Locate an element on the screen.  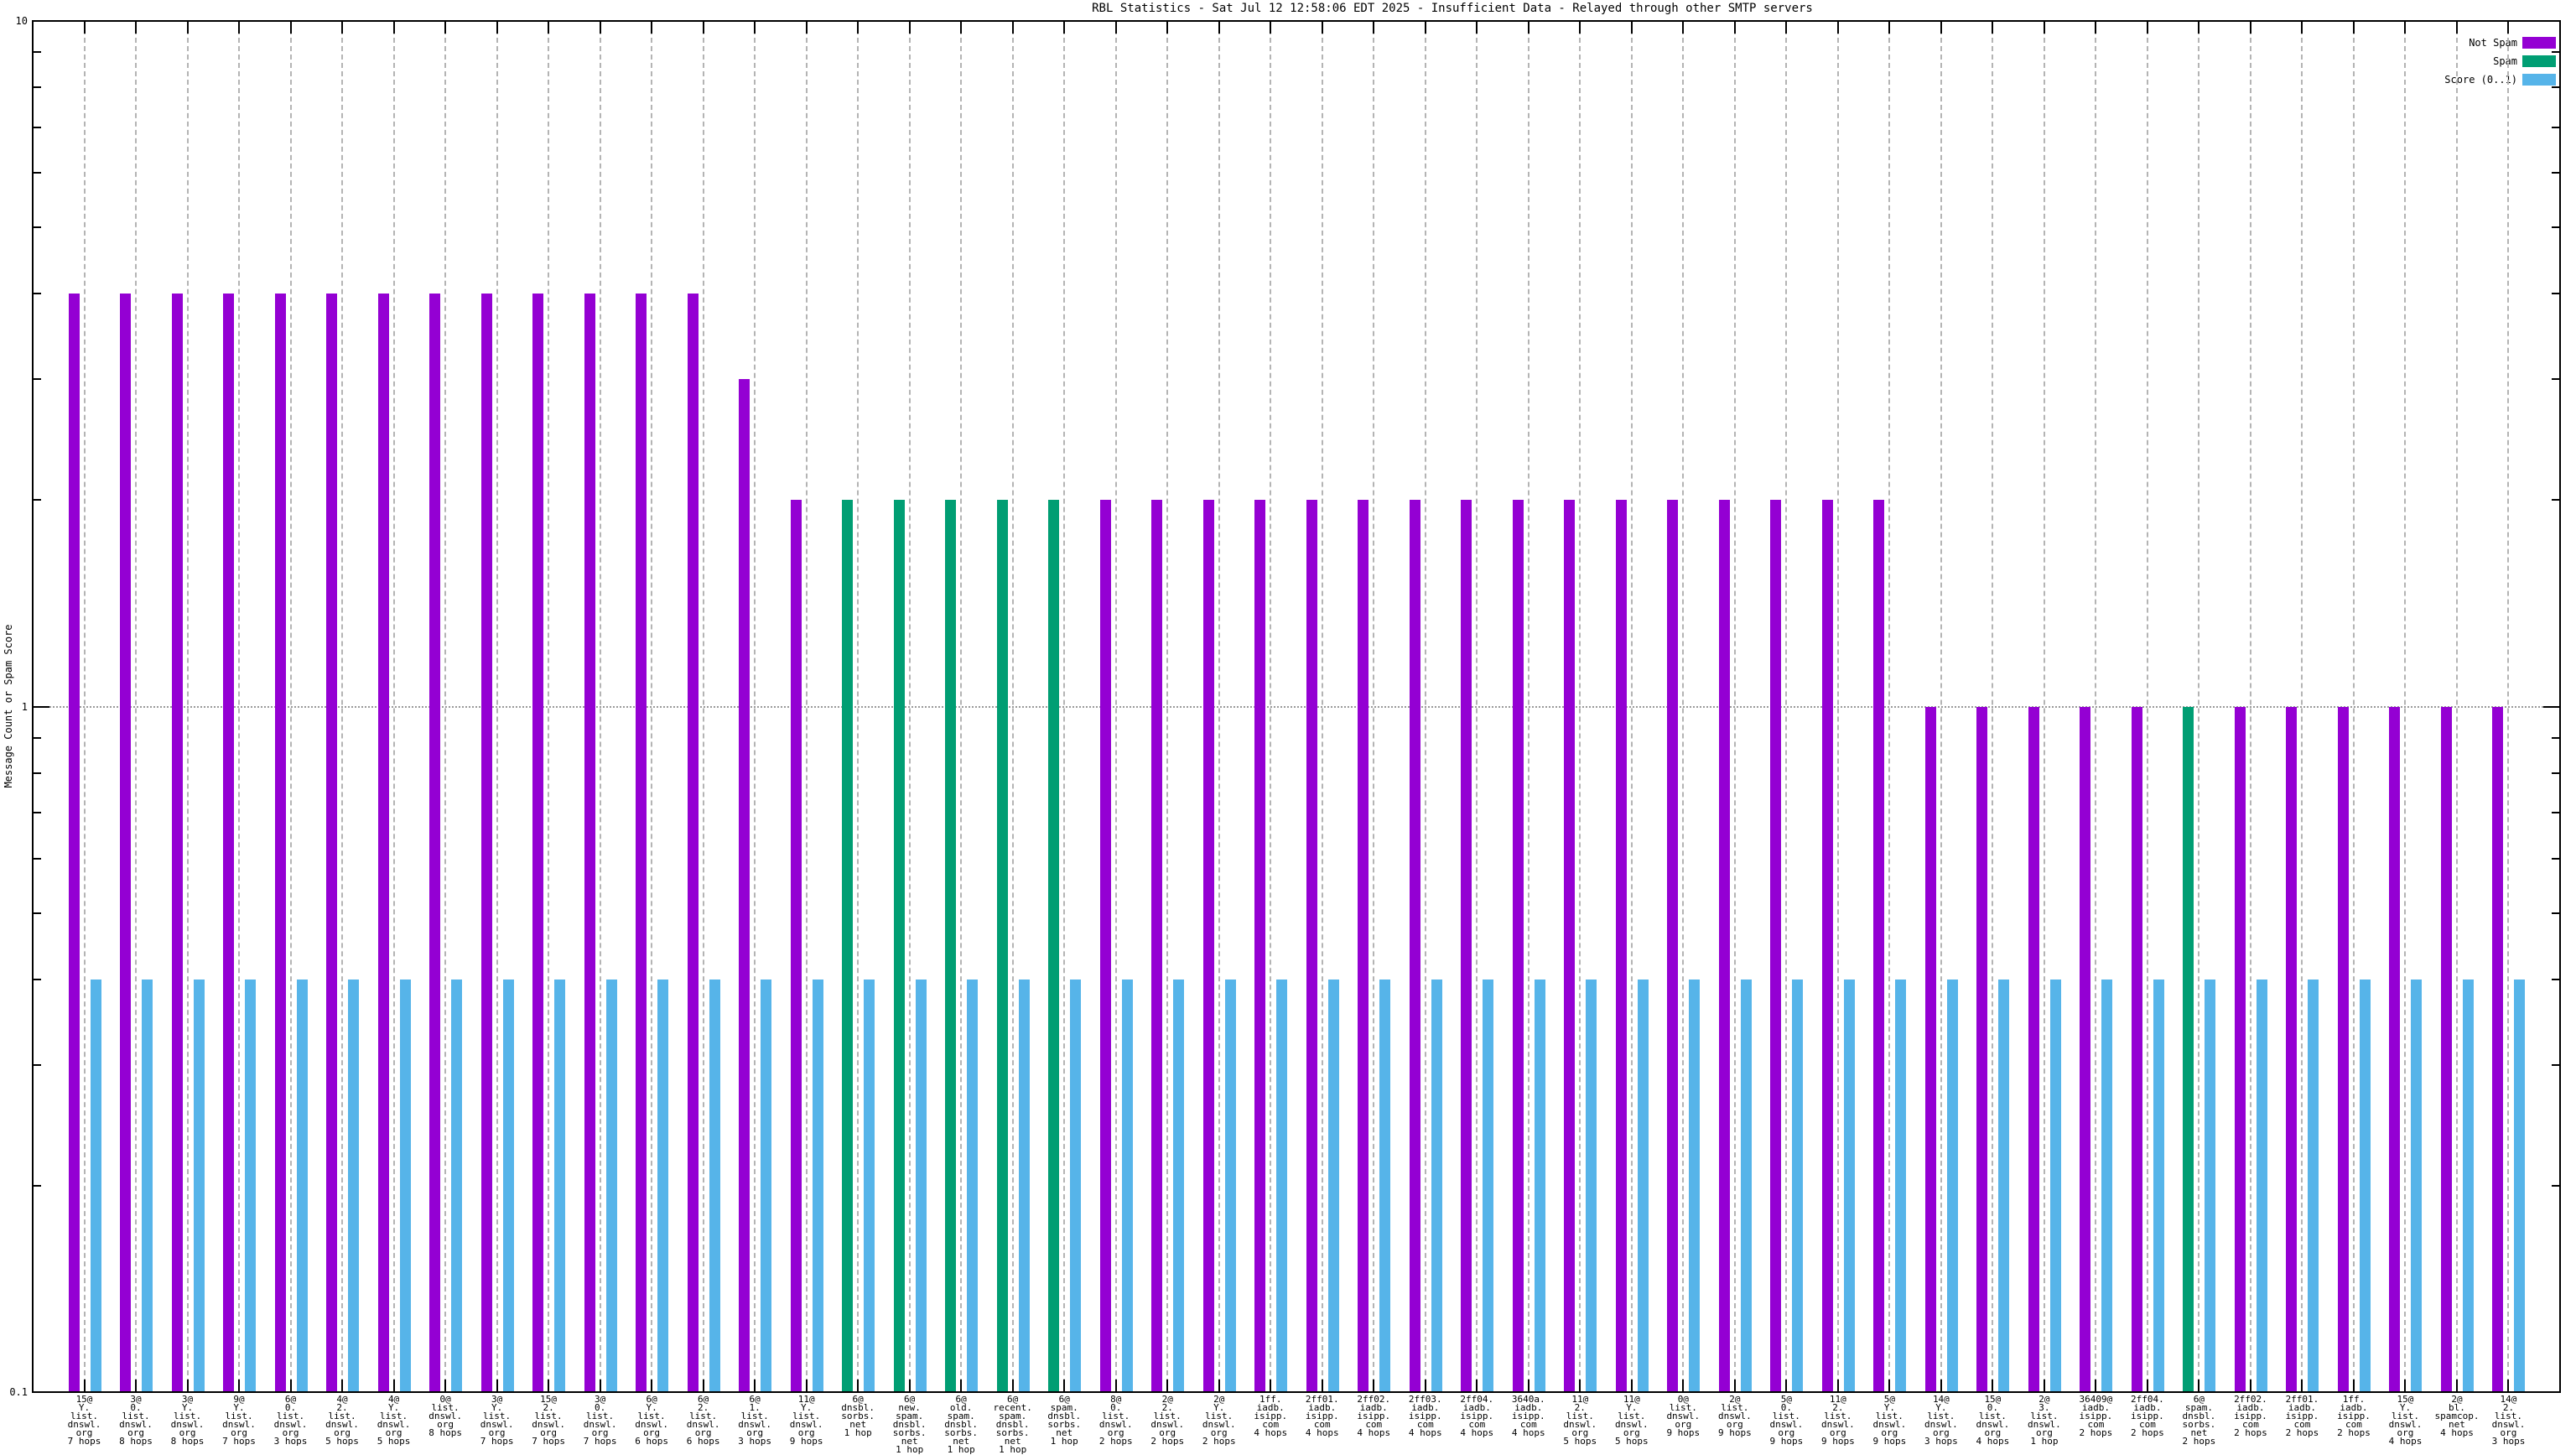
y-tick-label: 1 is located at coordinates (24, 706).